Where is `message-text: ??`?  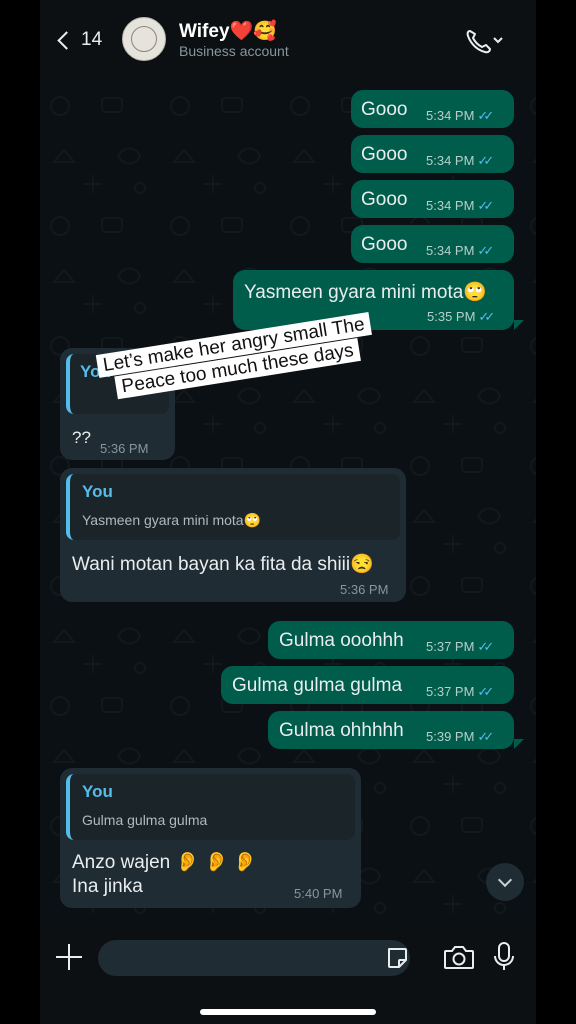 message-text: ?? is located at coordinates (81, 437).